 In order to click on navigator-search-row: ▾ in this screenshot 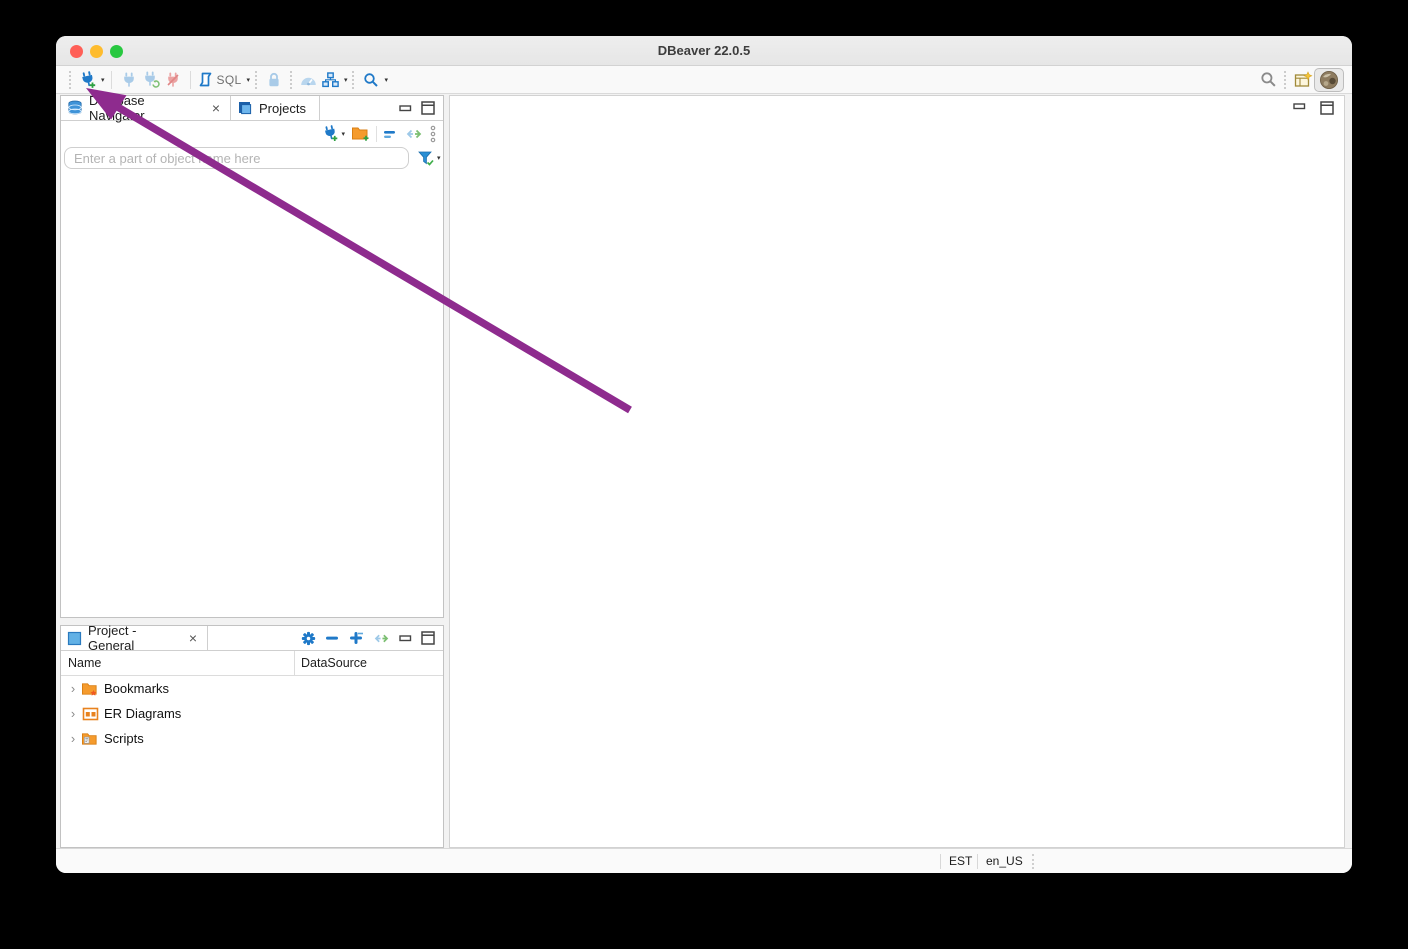, I will do `click(252, 158)`.